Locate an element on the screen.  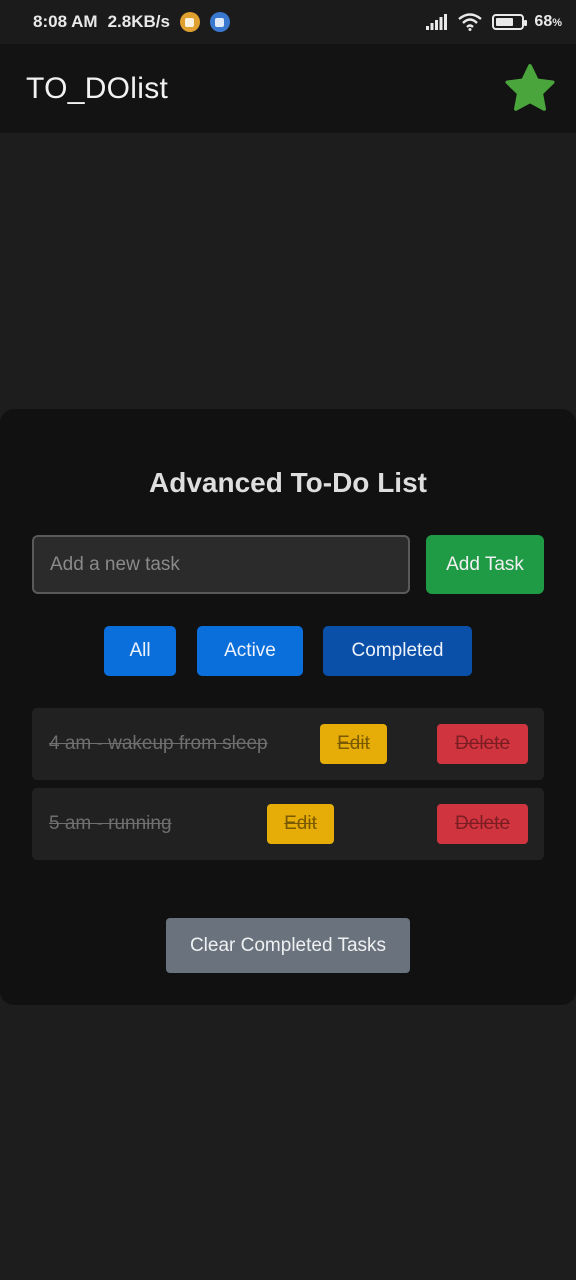
star-icon is located at coordinates (530, 87).